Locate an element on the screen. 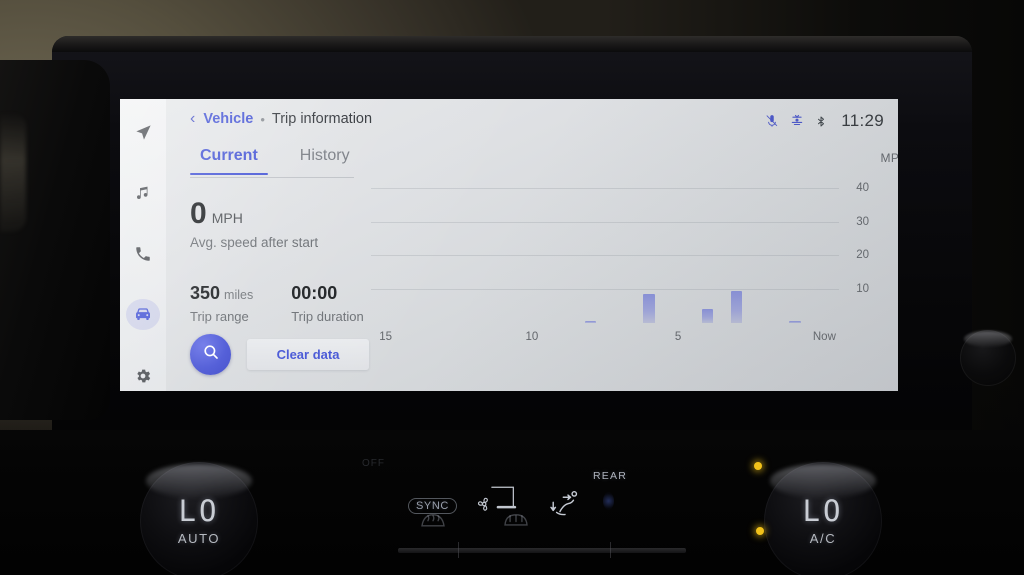 This screenshot has height=575, width=1024. trip-range-label: Trip range is located at coordinates (219, 316).